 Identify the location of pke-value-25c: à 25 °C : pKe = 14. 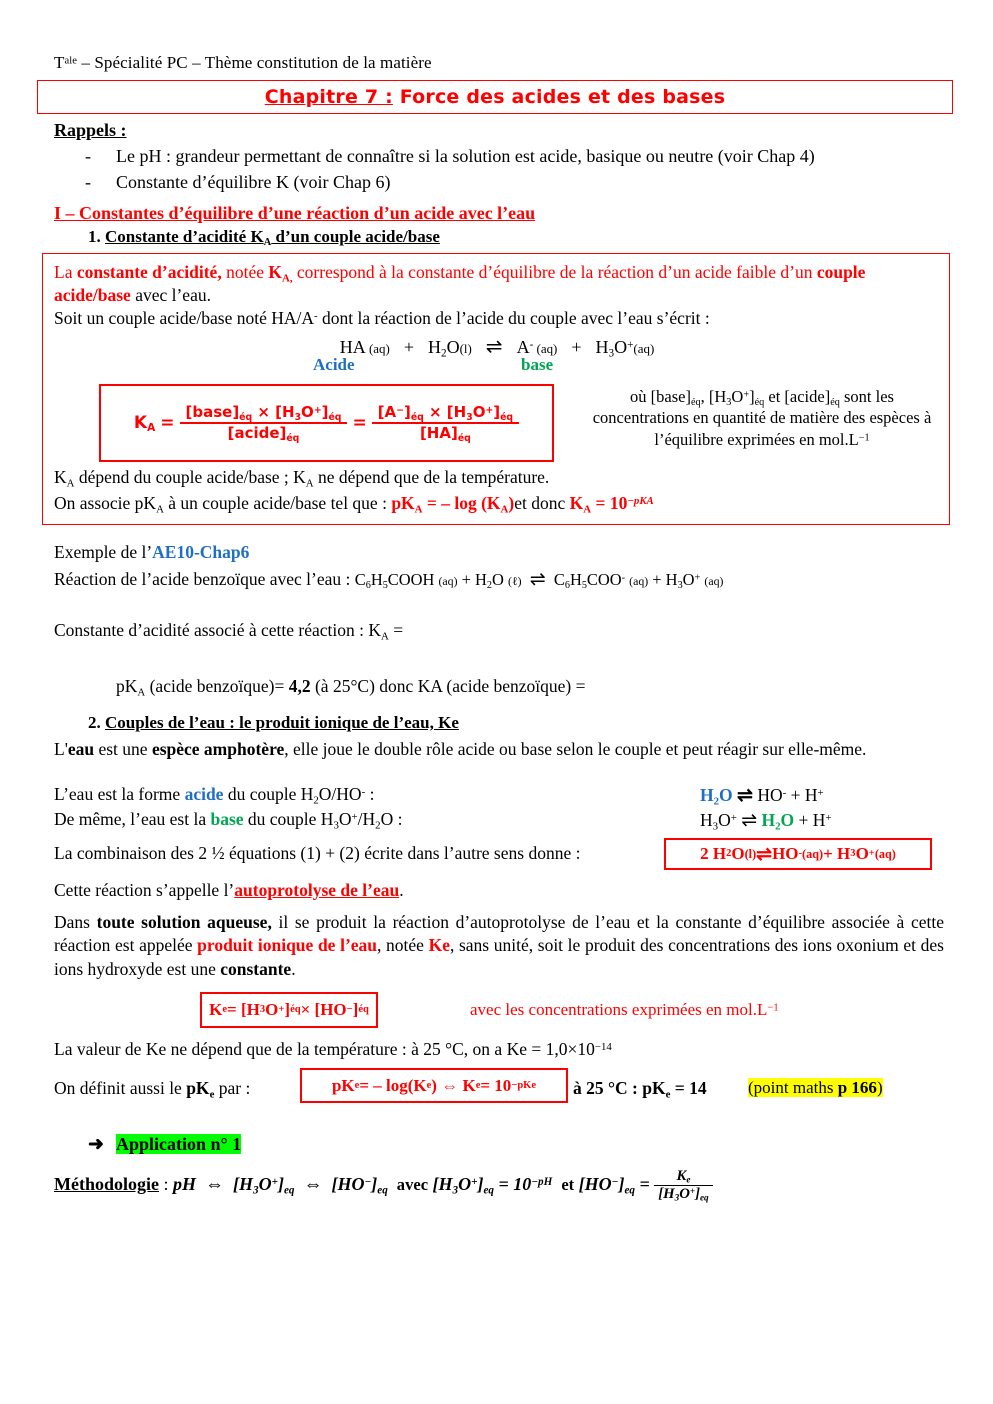
(640, 1089).